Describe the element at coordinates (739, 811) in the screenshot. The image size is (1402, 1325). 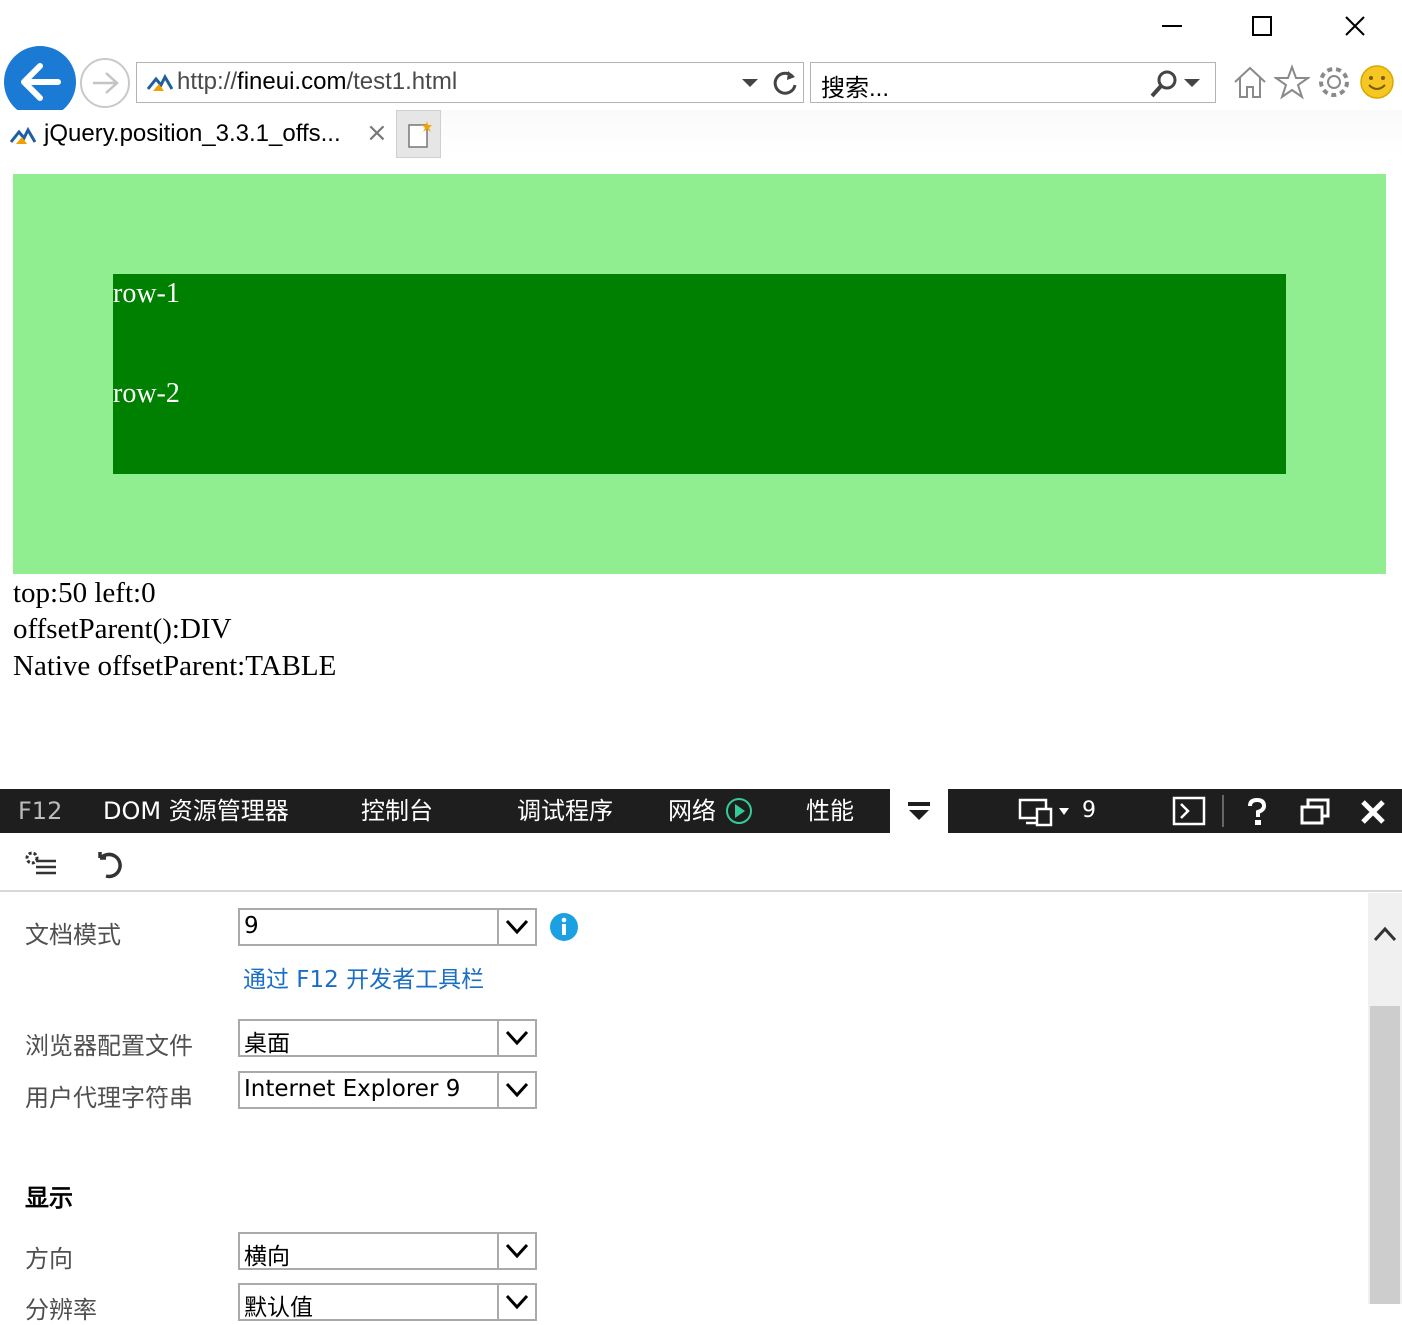
I see `play-icon` at that location.